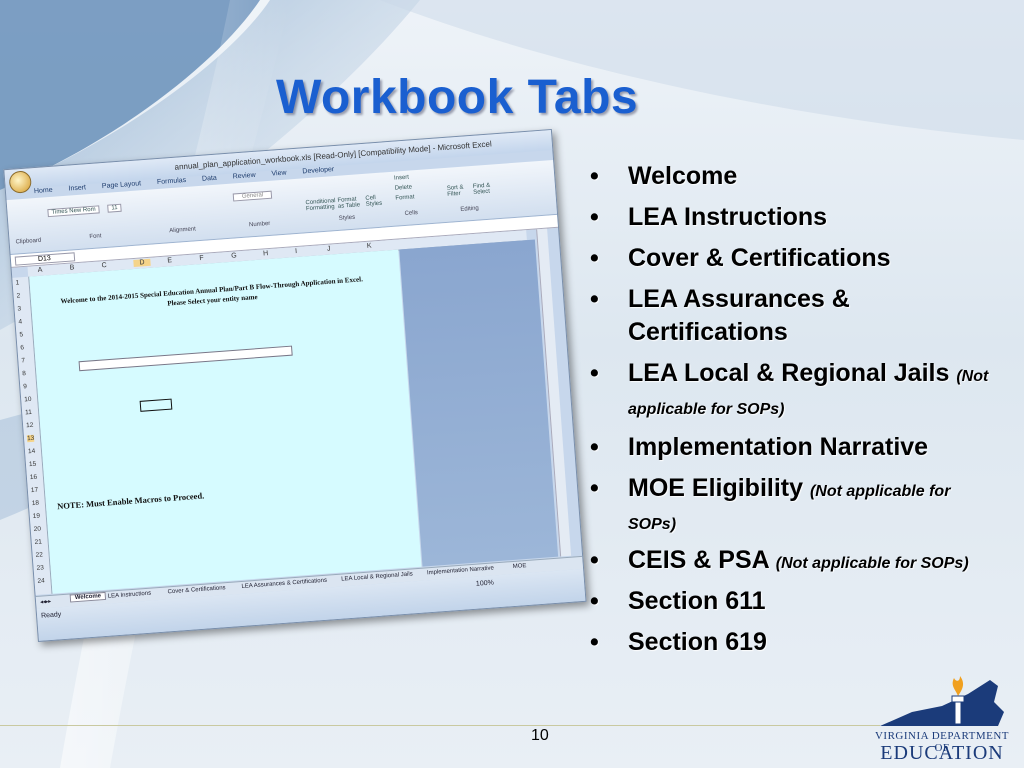 Image resolution: width=1024 pixels, height=768 pixels. What do you see at coordinates (244, 176) in the screenshot?
I see `ribbon-tab: Review` at bounding box center [244, 176].